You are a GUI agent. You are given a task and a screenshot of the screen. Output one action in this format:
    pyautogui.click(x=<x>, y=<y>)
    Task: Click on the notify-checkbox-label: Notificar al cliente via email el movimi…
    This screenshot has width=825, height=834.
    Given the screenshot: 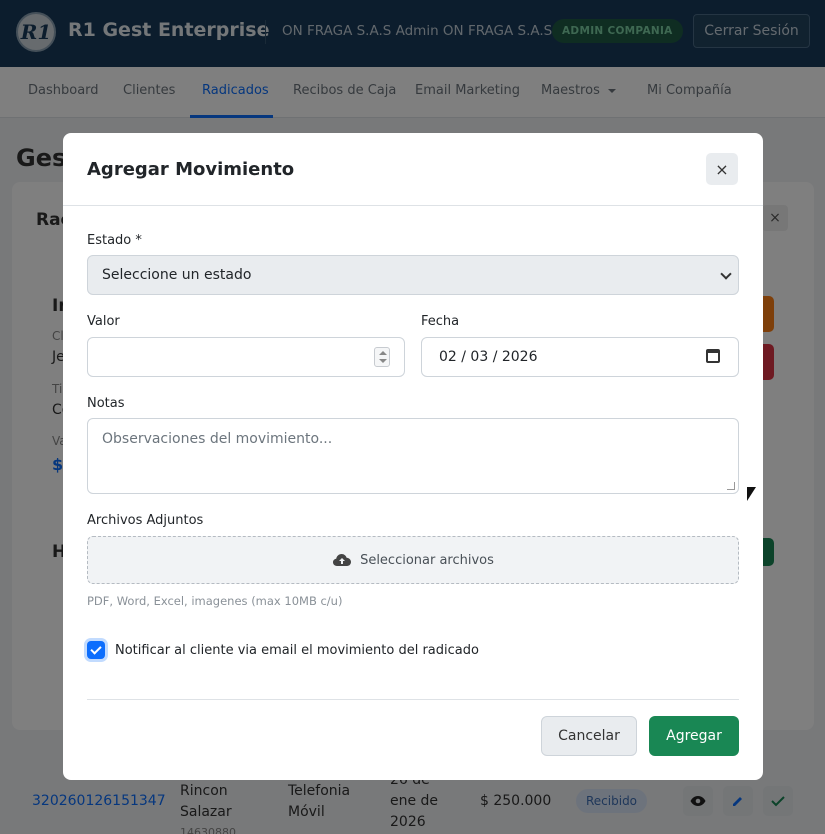 What is the action you would take?
    pyautogui.click(x=297, y=650)
    